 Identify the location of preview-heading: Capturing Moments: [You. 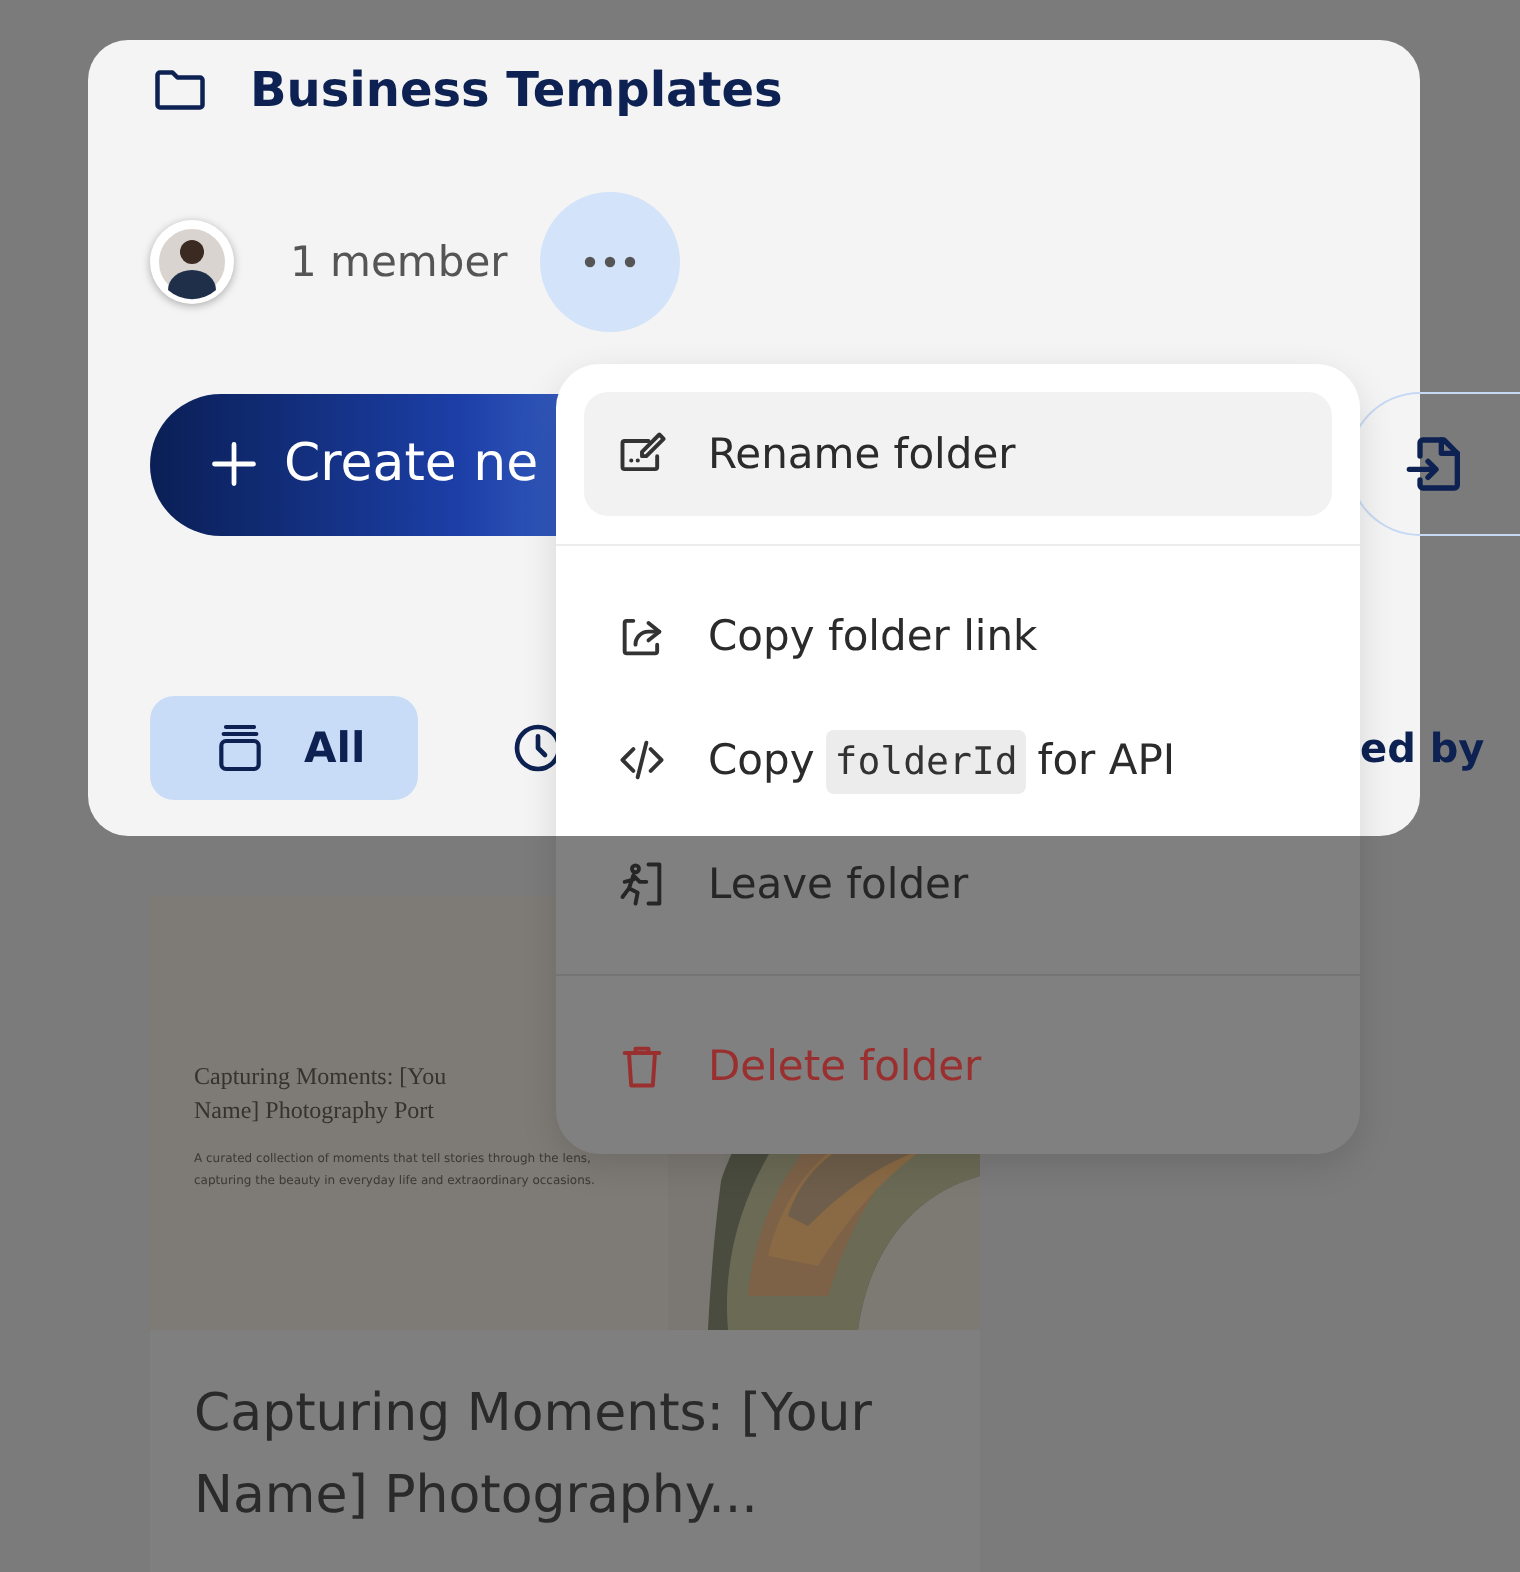
(320, 1077).